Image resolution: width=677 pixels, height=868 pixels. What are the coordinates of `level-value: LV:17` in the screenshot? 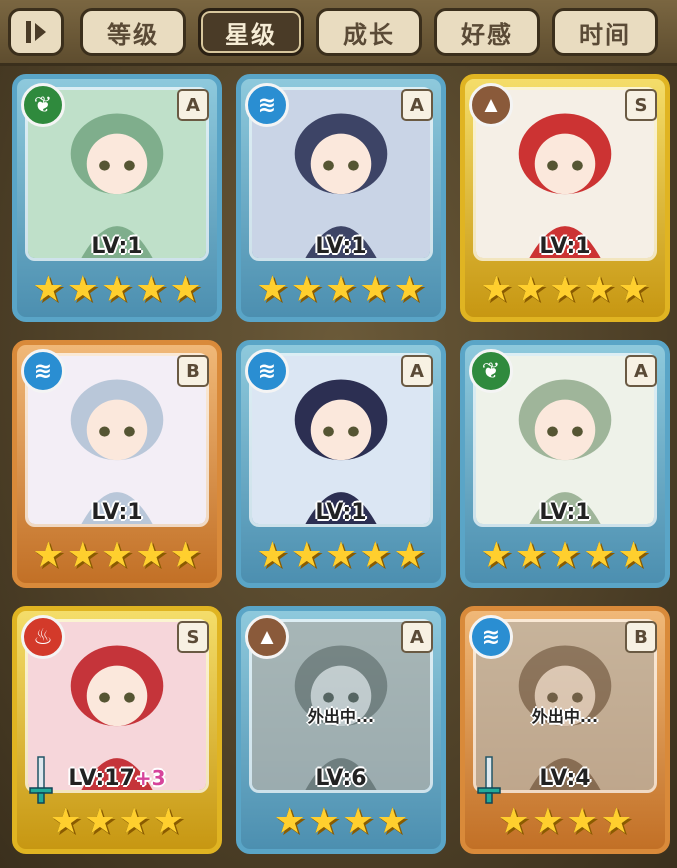 It's located at (101, 778).